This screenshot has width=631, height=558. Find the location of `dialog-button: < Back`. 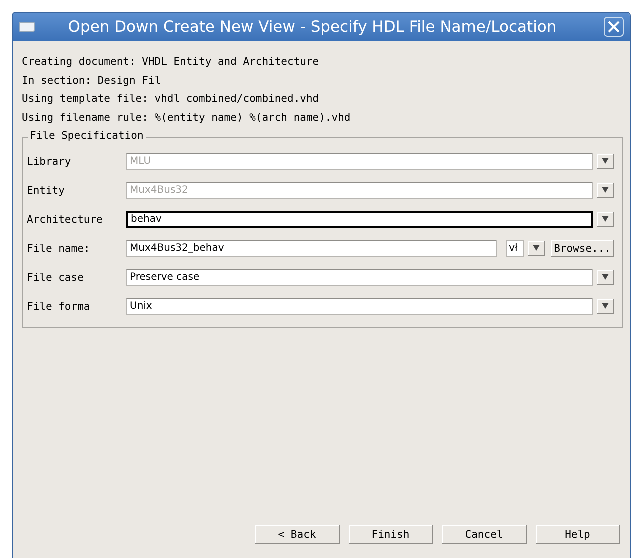

dialog-button: < Back is located at coordinates (297, 534).